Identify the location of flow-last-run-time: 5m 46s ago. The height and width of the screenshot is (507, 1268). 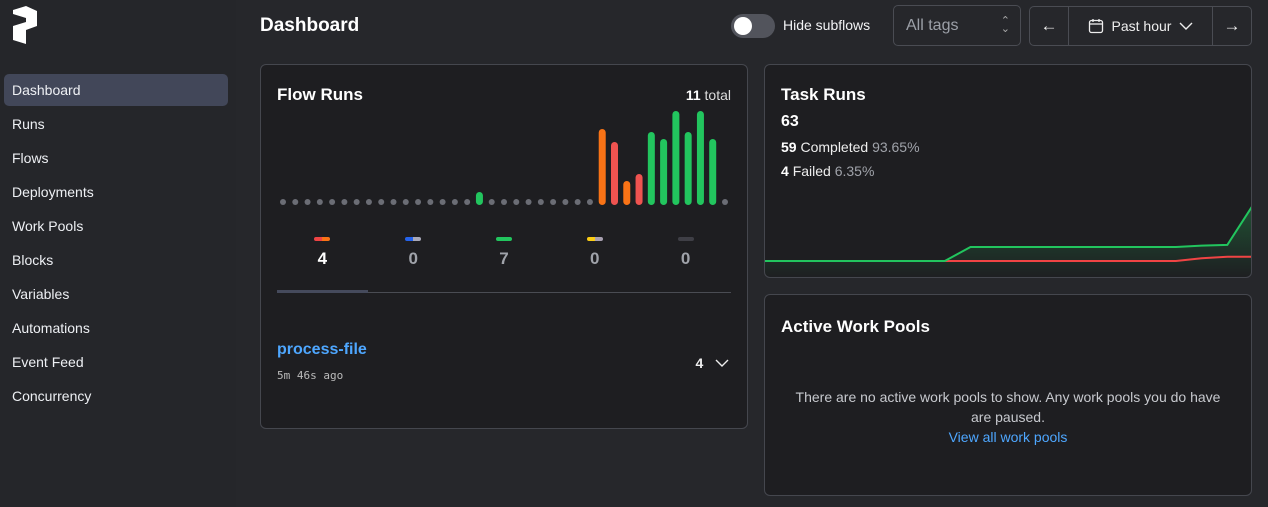
(310, 375).